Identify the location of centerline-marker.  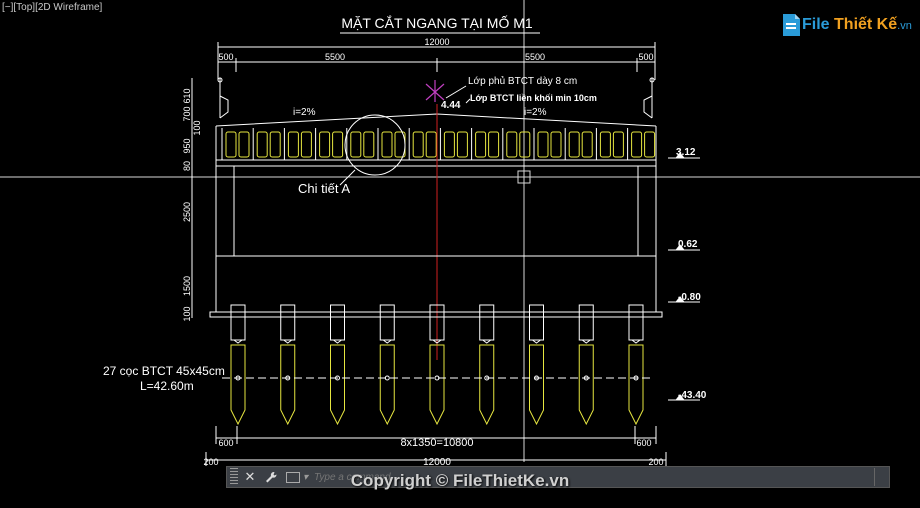
(435, 91).